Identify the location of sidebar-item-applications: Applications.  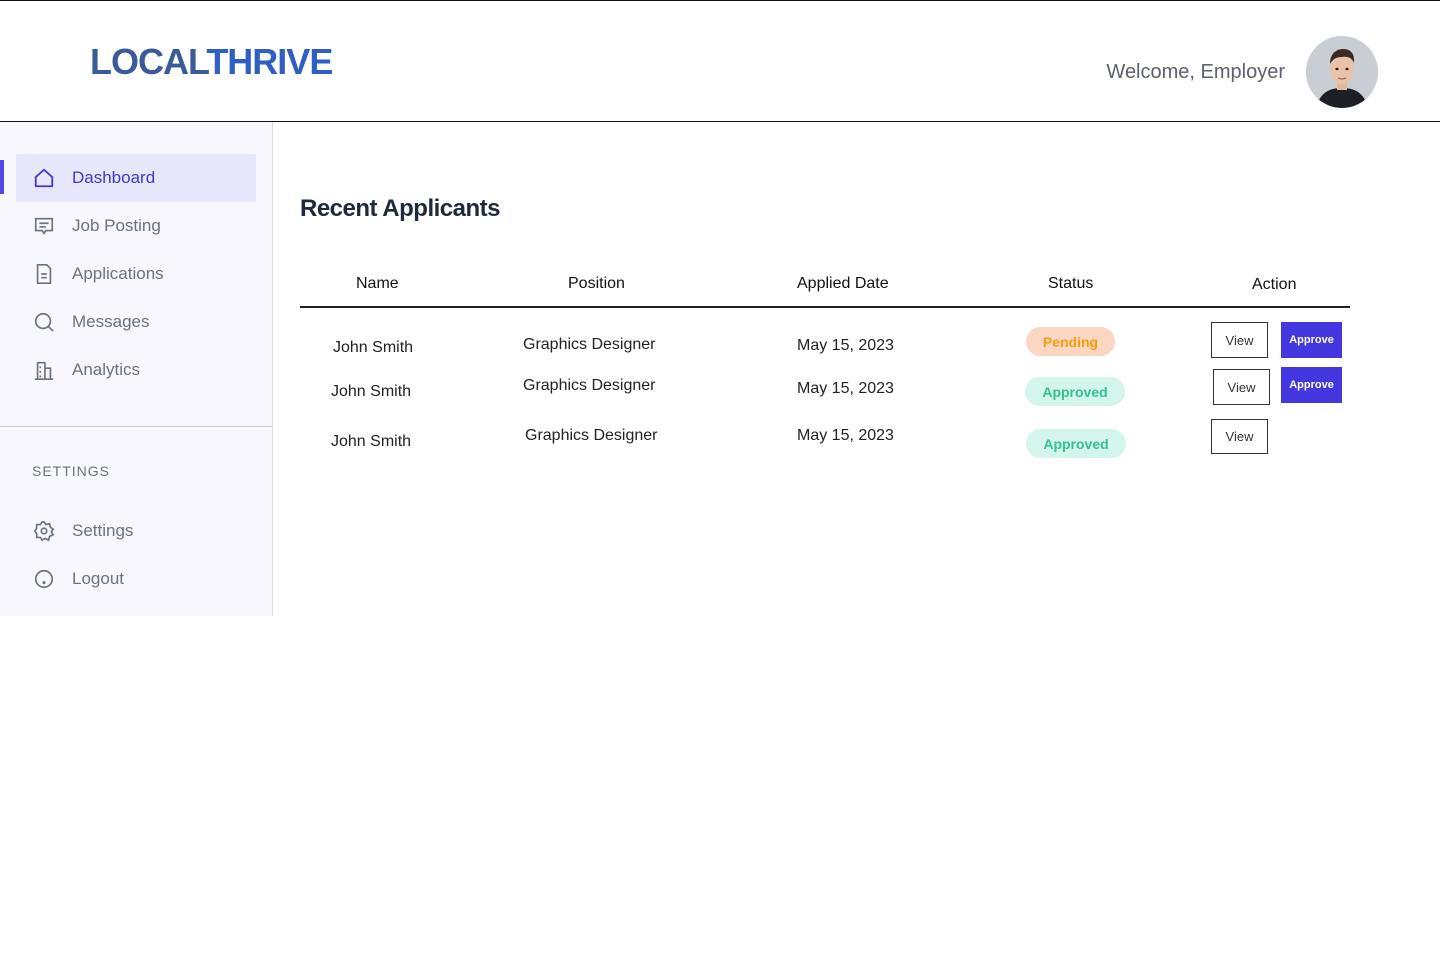
(136, 274).